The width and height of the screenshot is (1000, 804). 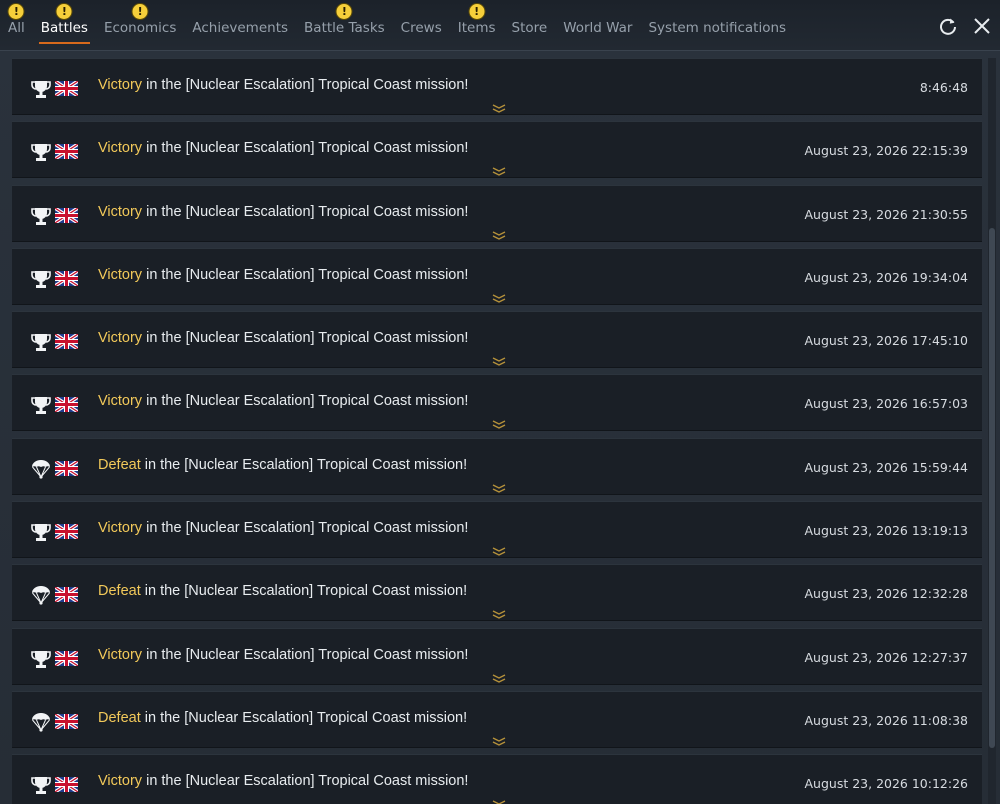 What do you see at coordinates (886, 214) in the screenshot?
I see `timestamp: August 23, 2026 21:30:55` at bounding box center [886, 214].